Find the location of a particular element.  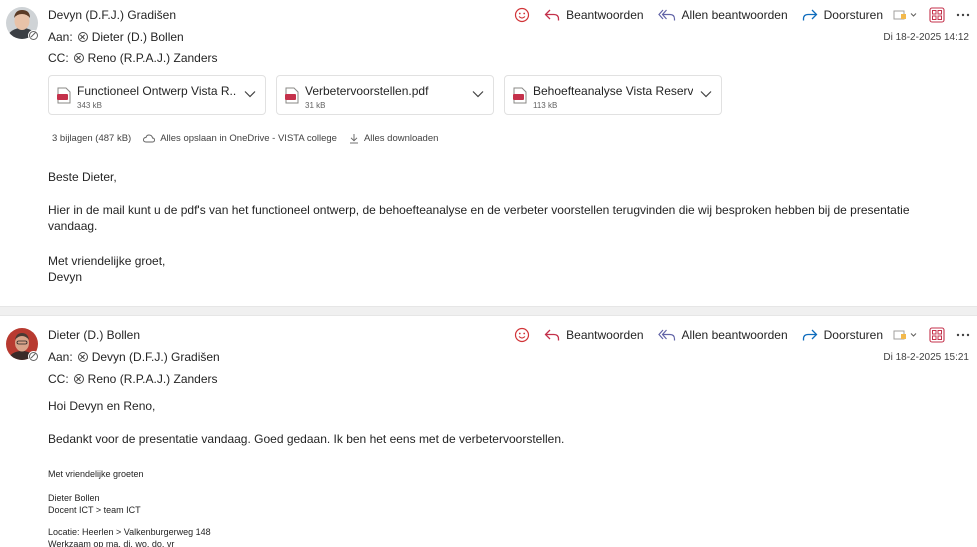

attachment-count: 3 bijlagen (487 kB) is located at coordinates (92, 138).